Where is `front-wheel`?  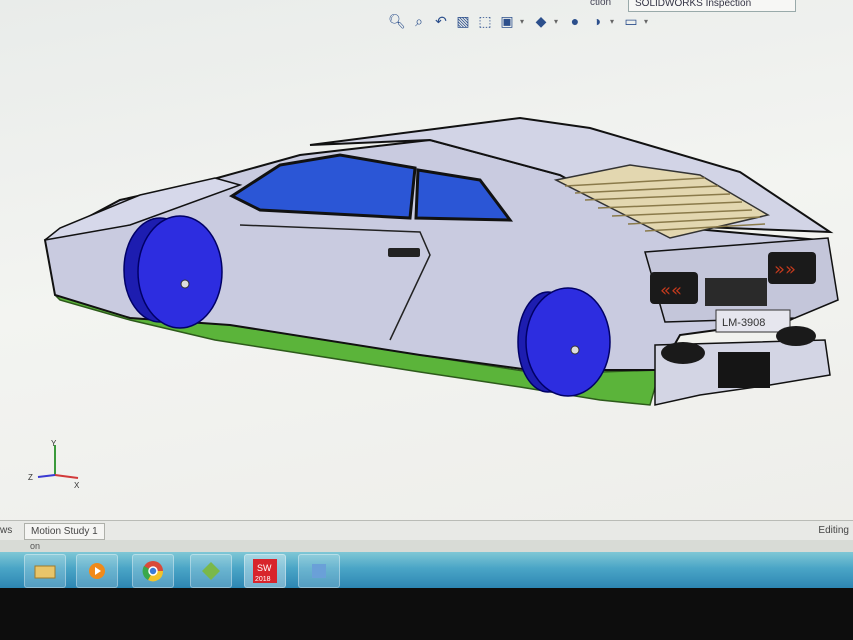 front-wheel is located at coordinates (180, 272).